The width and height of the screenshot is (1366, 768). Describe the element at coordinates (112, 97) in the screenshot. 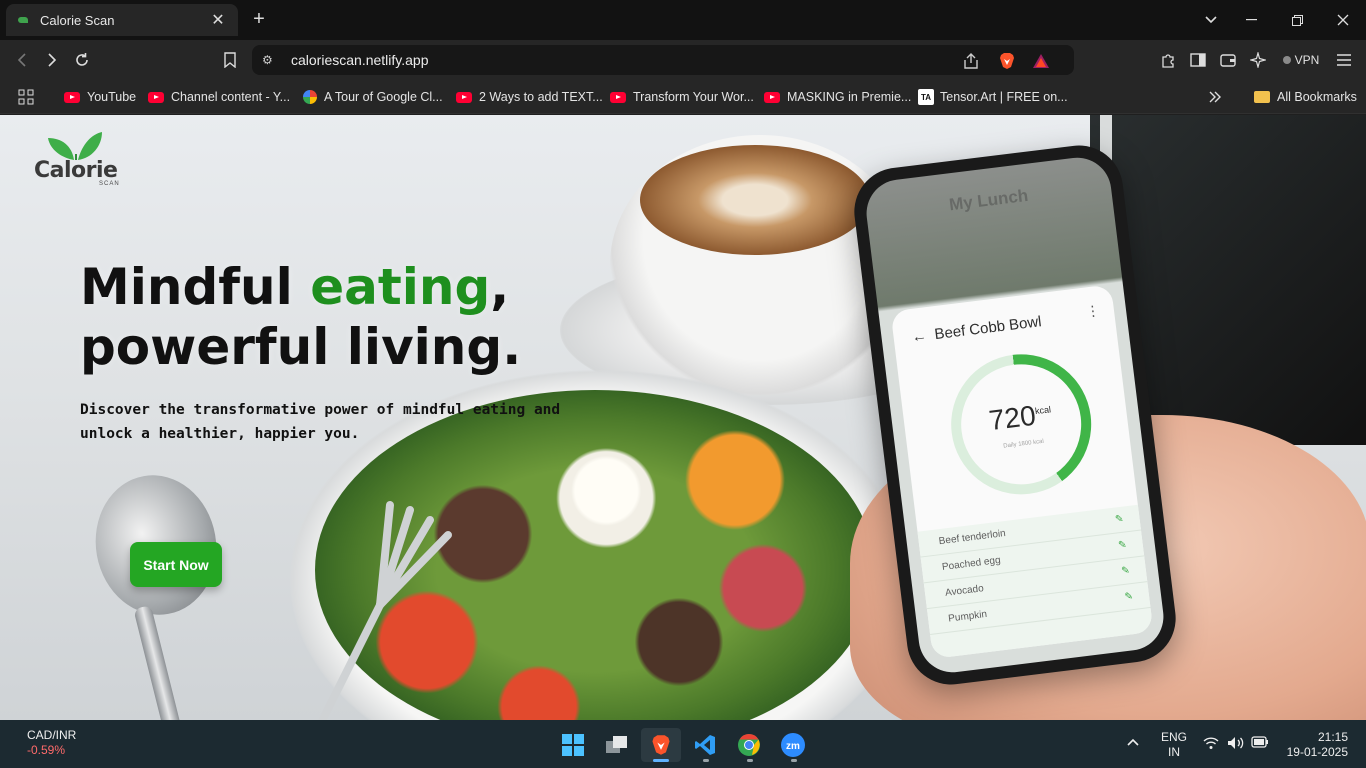

I see `bookmark-label: YouTube` at that location.